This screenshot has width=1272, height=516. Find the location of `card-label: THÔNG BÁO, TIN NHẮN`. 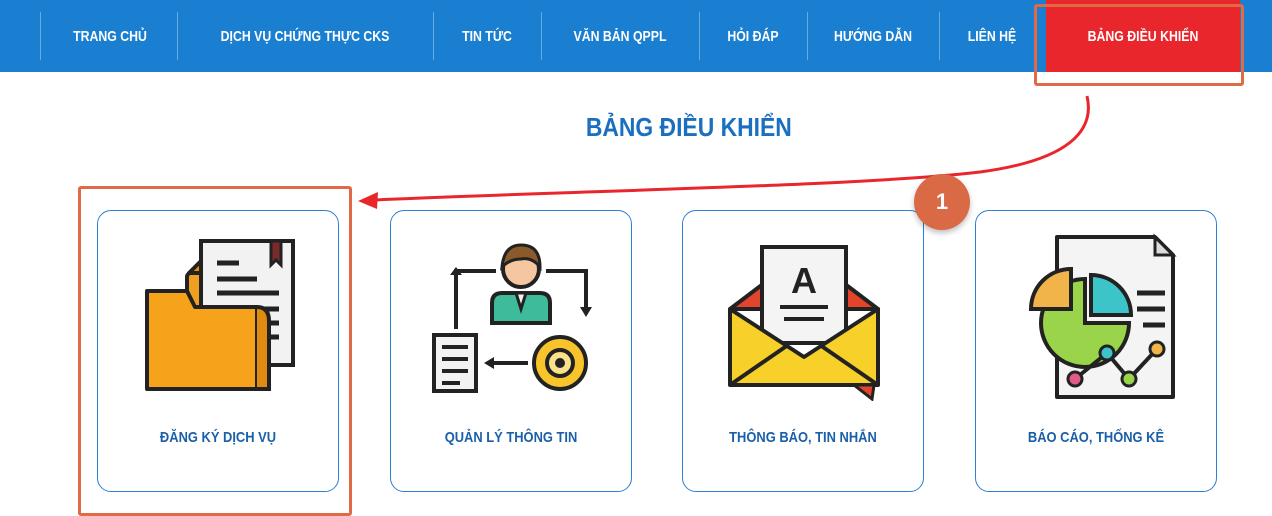

card-label: THÔNG BÁO, TIN NHẮN is located at coordinates (803, 437).